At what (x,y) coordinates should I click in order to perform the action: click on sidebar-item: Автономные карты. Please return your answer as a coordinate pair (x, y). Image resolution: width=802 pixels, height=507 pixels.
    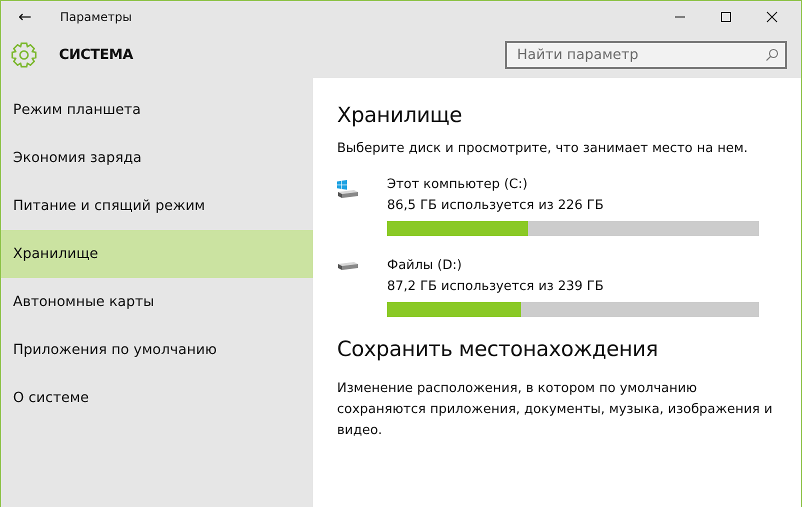
    Looking at the image, I should click on (157, 302).